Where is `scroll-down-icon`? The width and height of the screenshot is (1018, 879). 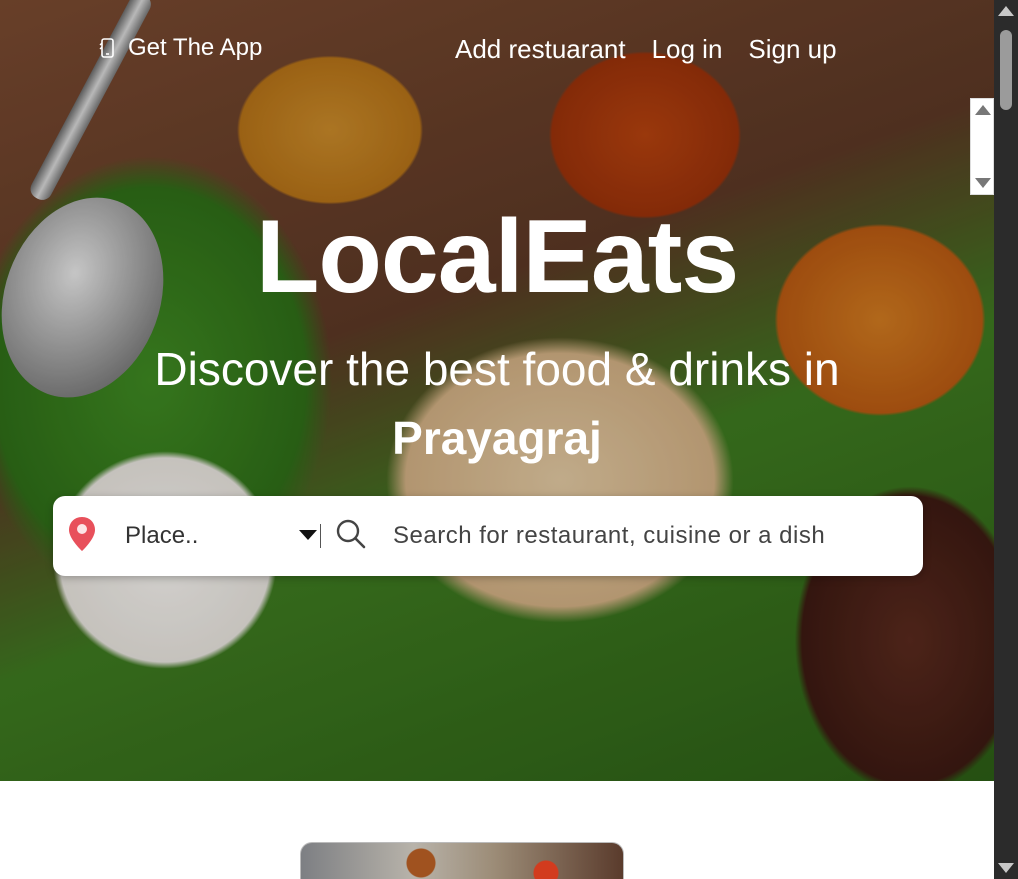
scroll-down-icon is located at coordinates (983, 183).